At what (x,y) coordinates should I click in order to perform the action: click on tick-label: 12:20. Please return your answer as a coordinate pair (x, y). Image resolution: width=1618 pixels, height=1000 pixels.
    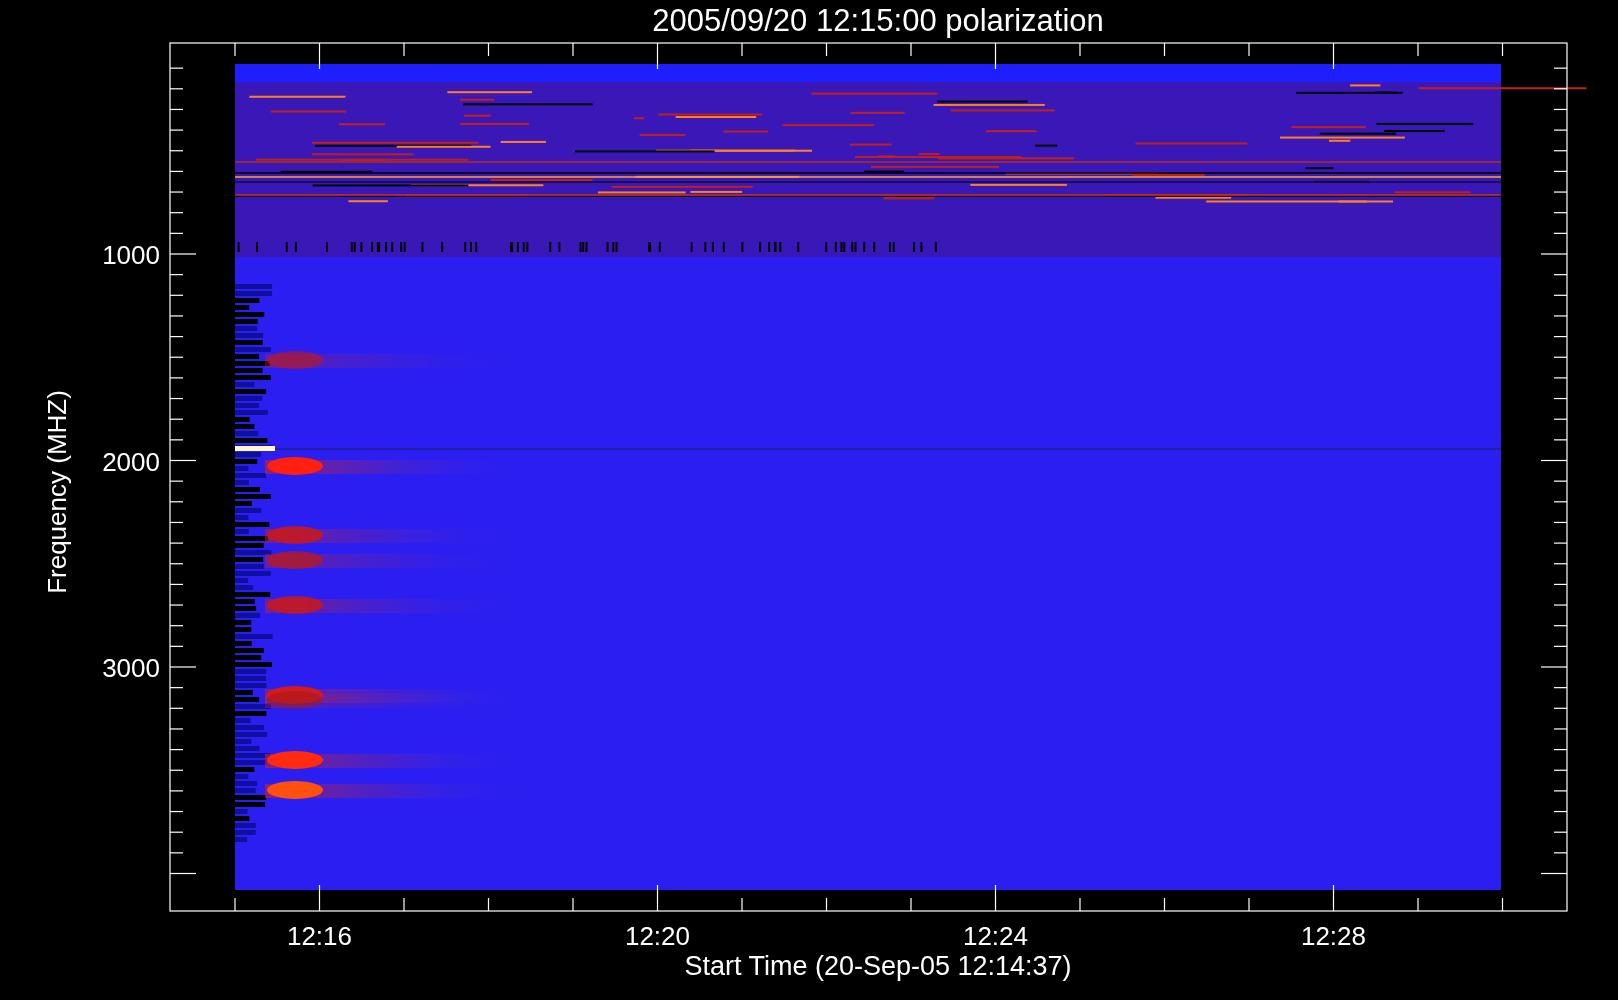
    Looking at the image, I should click on (657, 936).